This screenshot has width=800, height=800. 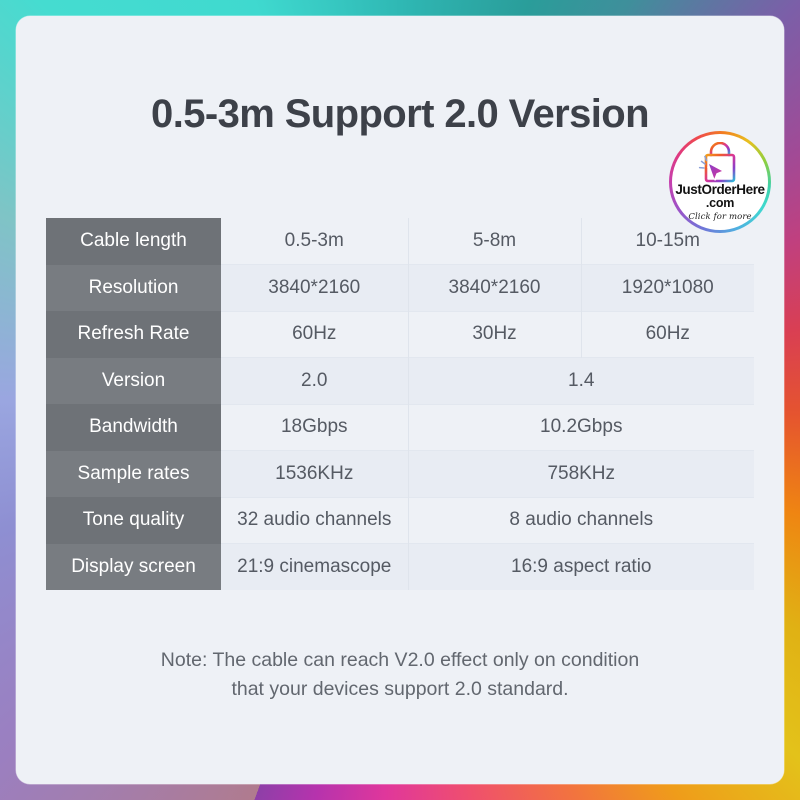 I want to click on brand-badge: JustOrderHere .com Click for more, so click(x=720, y=182).